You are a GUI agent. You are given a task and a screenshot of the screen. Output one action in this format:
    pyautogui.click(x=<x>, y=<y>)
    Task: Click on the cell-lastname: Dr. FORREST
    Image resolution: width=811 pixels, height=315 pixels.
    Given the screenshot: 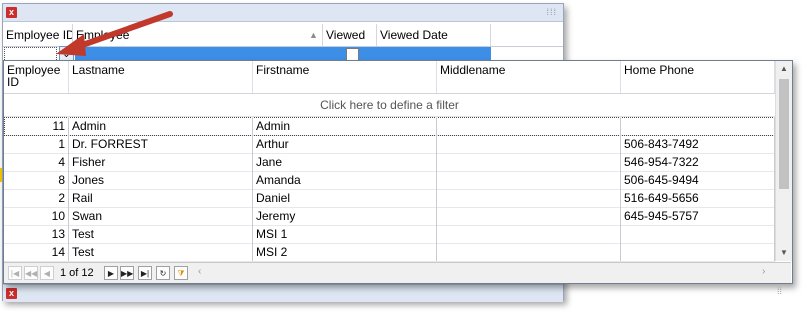 What is the action you would take?
    pyautogui.click(x=161, y=144)
    